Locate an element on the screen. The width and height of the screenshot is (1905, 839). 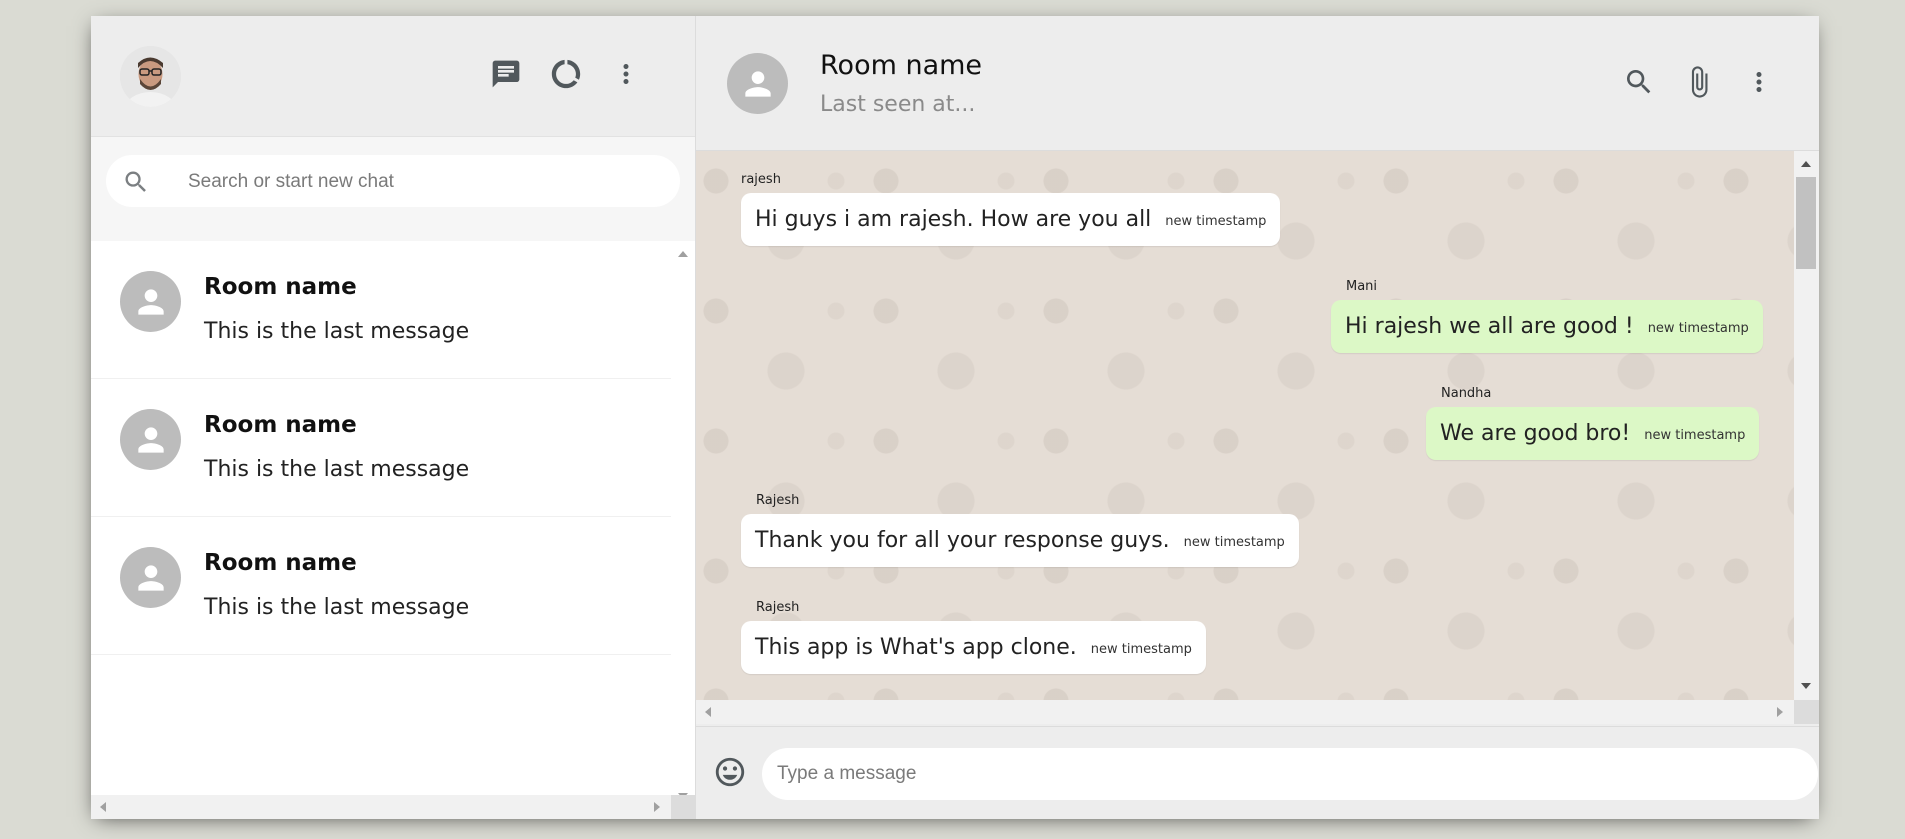
message-text: We are good bro! is located at coordinates (1535, 433).